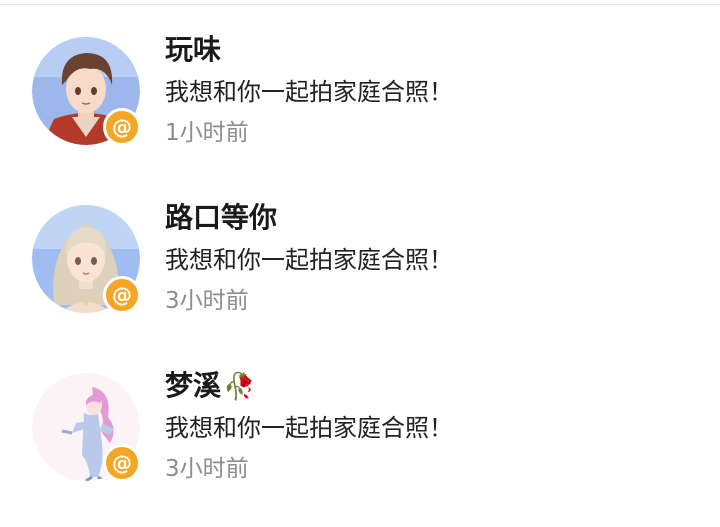 This screenshot has height=527, width=720. What do you see at coordinates (221, 218) in the screenshot?
I see `user-name: 路口等你` at bounding box center [221, 218].